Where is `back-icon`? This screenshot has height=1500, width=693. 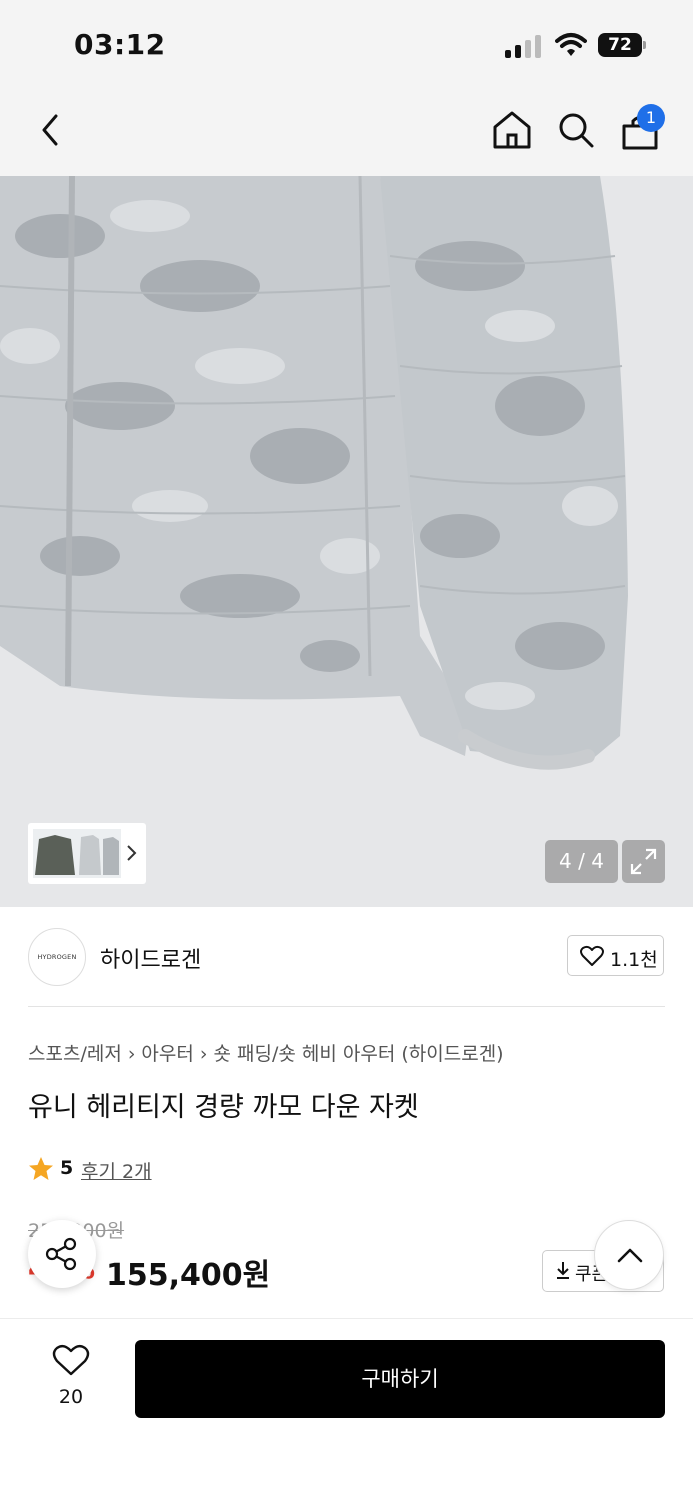
back-icon is located at coordinates (51, 130).